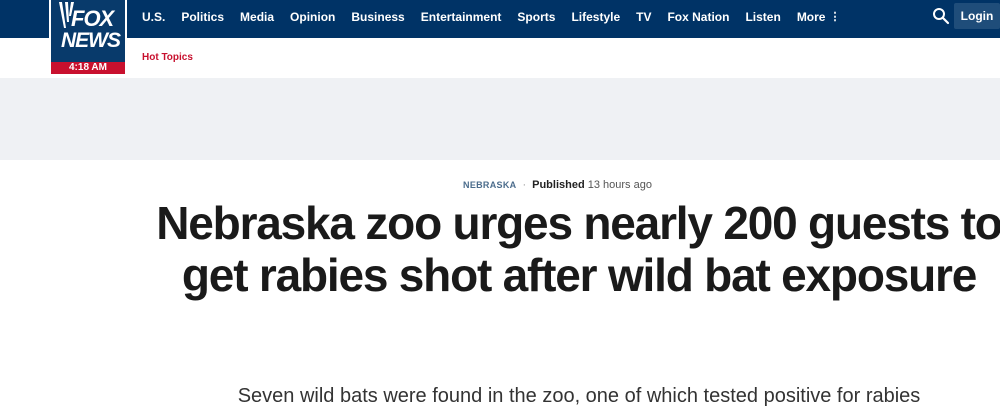 Image resolution: width=1000 pixels, height=411 pixels. Describe the element at coordinates (461, 17) in the screenshot. I see `nav-item-entertainment: Entertainment` at that location.